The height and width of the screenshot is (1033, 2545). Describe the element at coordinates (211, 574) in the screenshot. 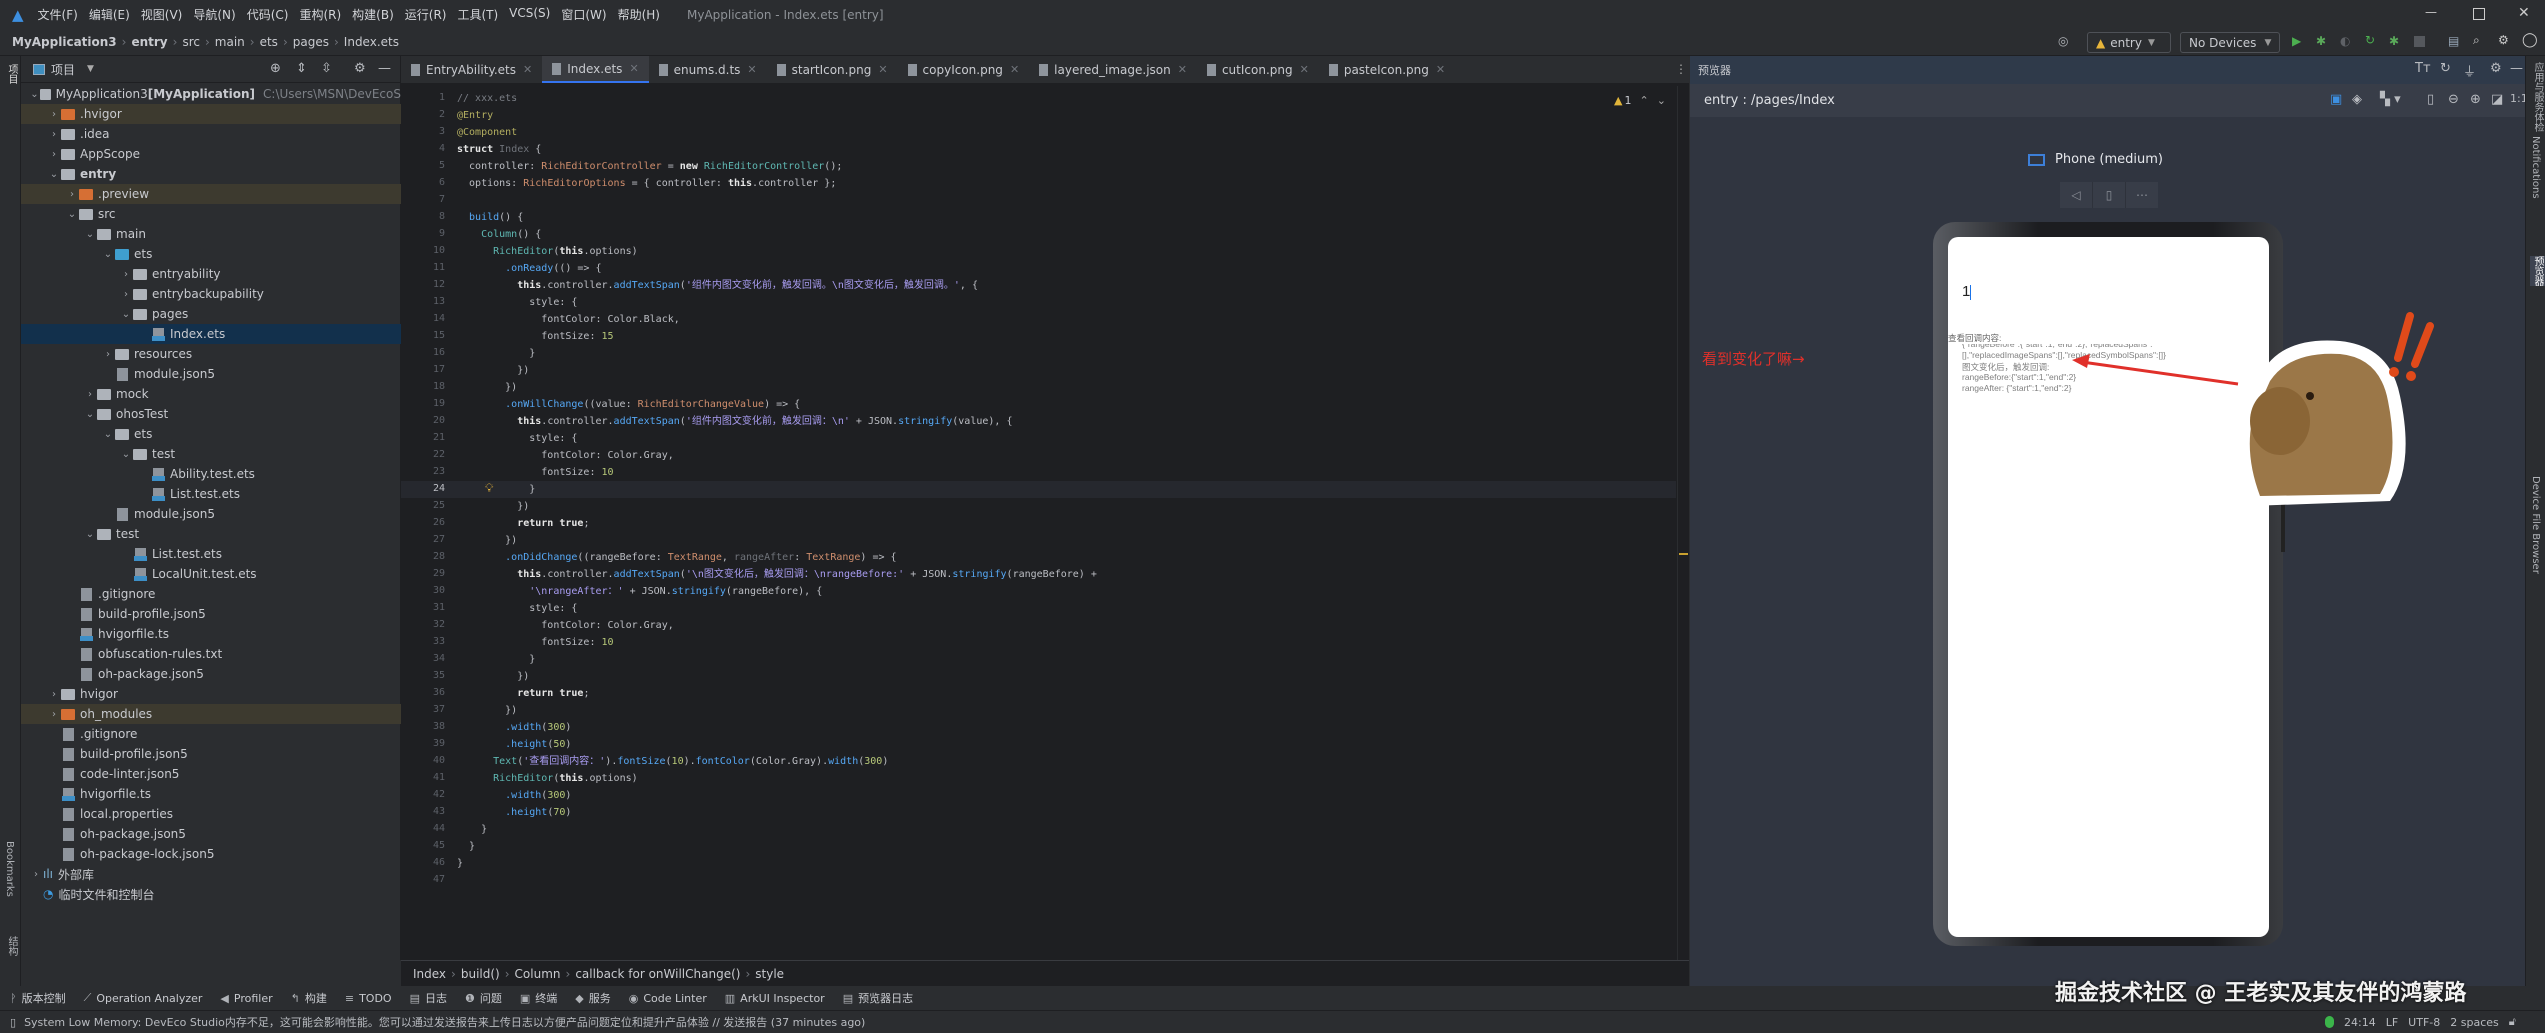

I see `tree-item: LocalUnit.test.ets` at that location.